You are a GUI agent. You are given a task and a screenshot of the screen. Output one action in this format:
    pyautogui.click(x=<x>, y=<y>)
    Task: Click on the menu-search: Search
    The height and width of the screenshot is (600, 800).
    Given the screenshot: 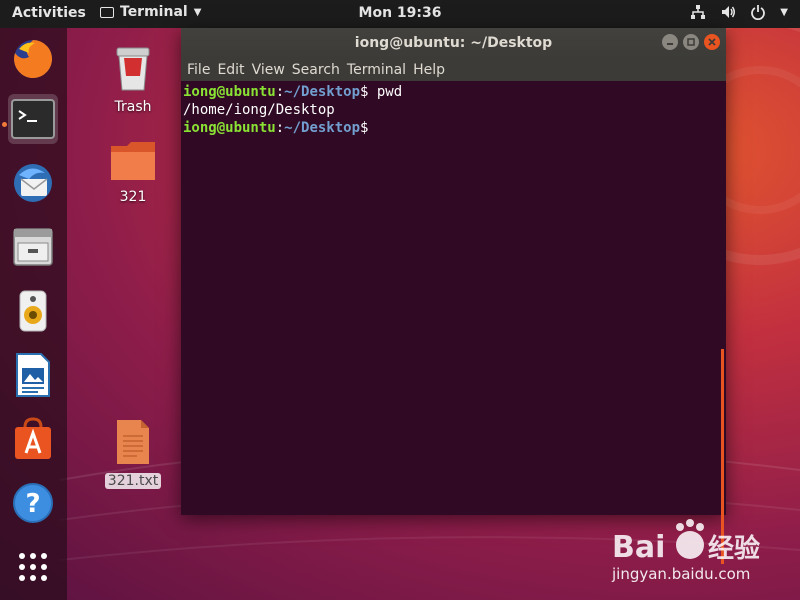 What is the action you would take?
    pyautogui.click(x=319, y=70)
    